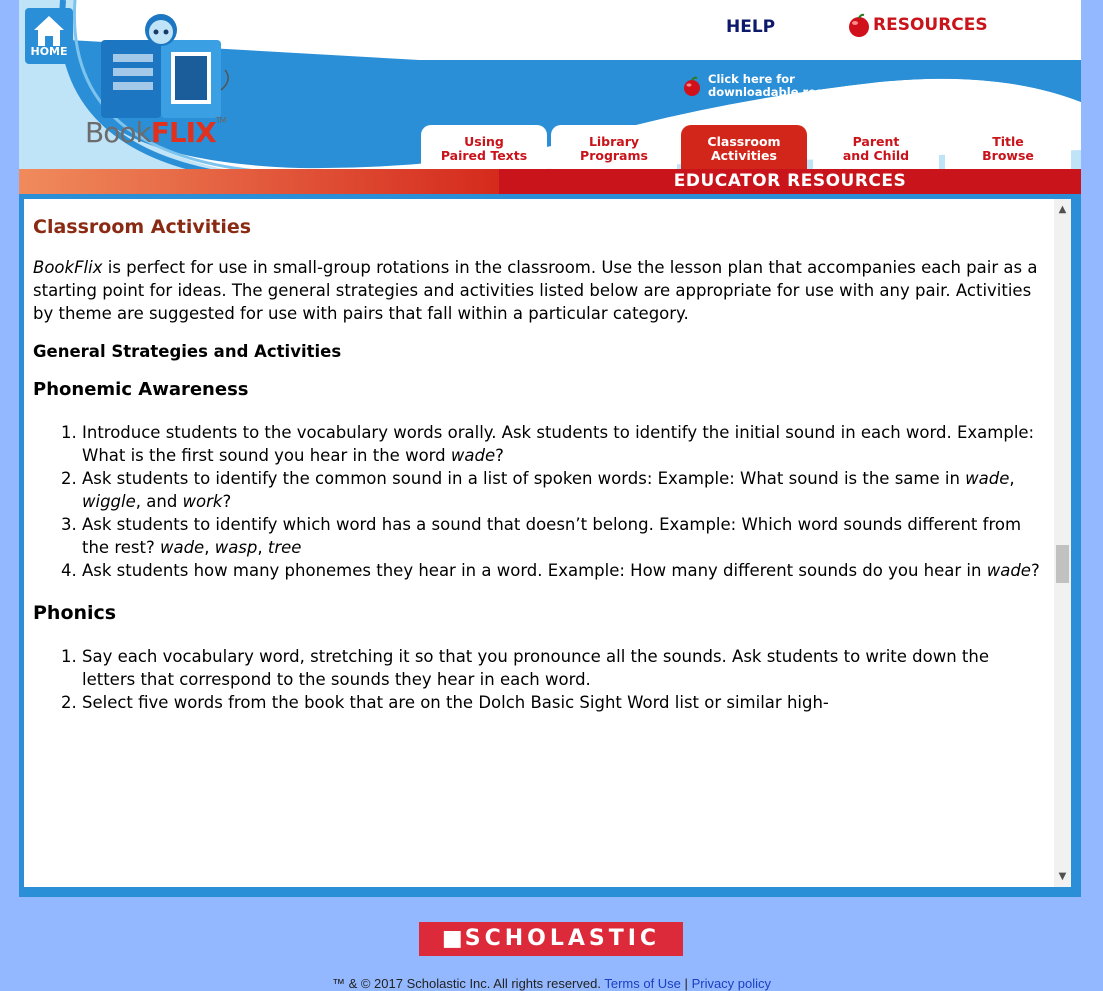 This screenshot has width=1103, height=991. Describe the element at coordinates (118, 132) in the screenshot. I see `wordmark-book: Book` at that location.